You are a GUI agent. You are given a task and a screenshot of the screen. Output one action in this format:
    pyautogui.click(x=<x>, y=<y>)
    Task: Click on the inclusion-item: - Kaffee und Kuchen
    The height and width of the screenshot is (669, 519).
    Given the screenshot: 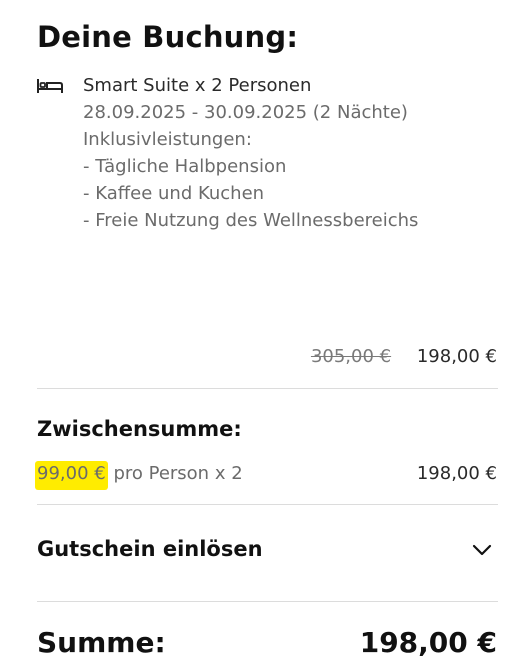 What is the action you would take?
    pyautogui.click(x=174, y=193)
    